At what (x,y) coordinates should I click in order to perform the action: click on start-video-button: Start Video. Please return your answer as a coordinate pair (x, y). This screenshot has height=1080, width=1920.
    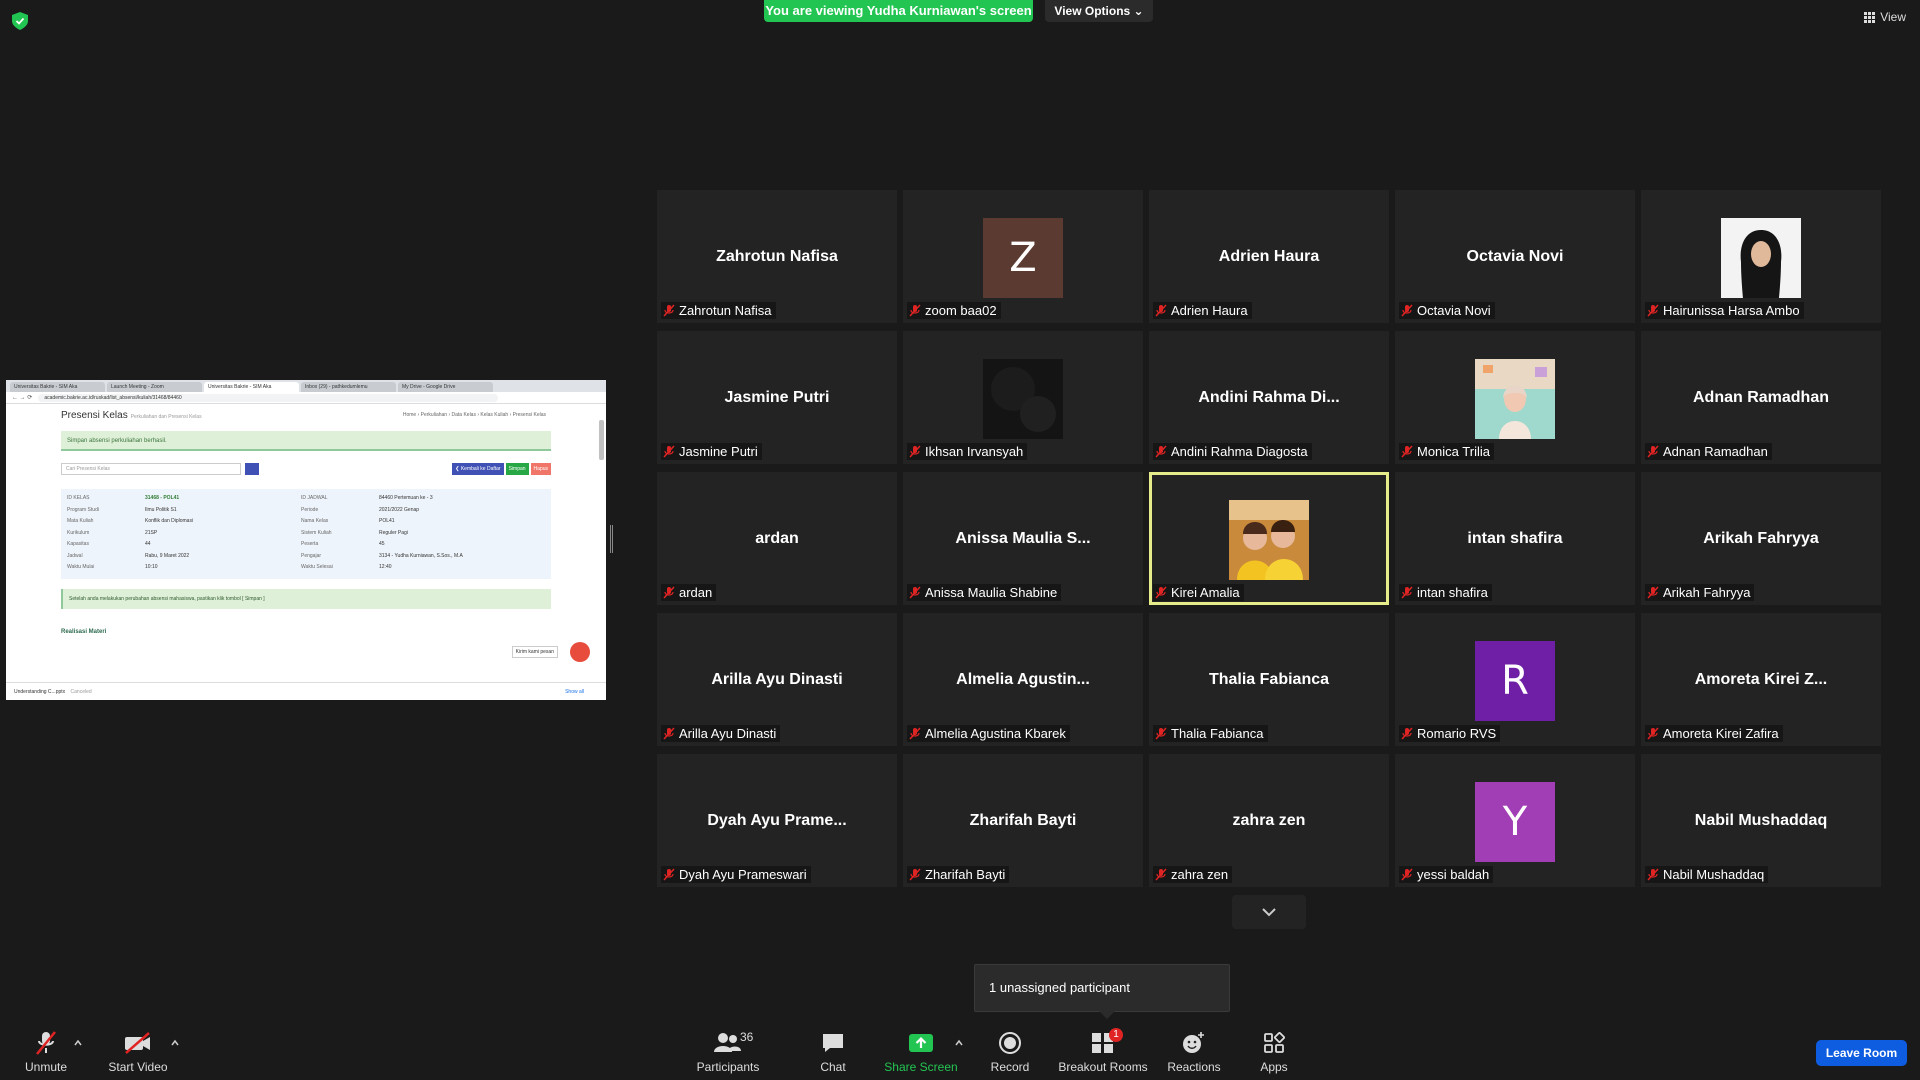
    Looking at the image, I should click on (138, 1052).